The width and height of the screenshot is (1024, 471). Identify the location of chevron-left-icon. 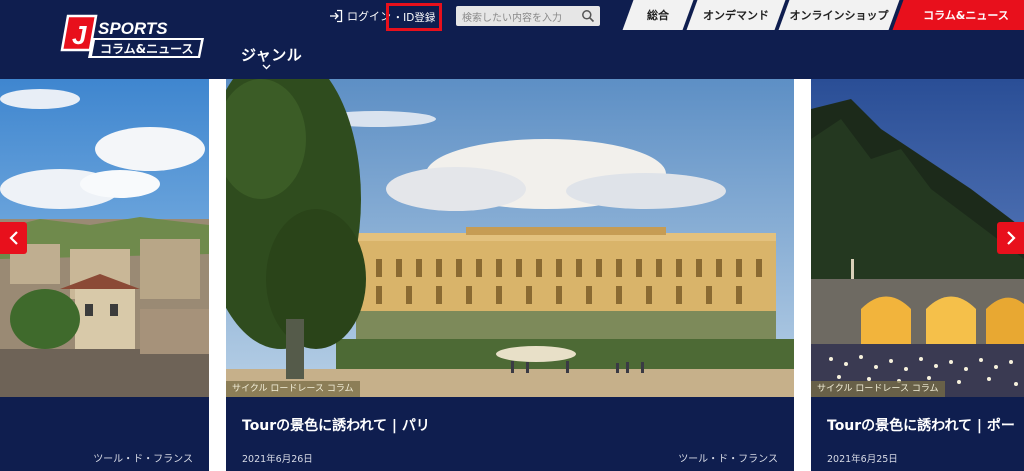
(13, 238).